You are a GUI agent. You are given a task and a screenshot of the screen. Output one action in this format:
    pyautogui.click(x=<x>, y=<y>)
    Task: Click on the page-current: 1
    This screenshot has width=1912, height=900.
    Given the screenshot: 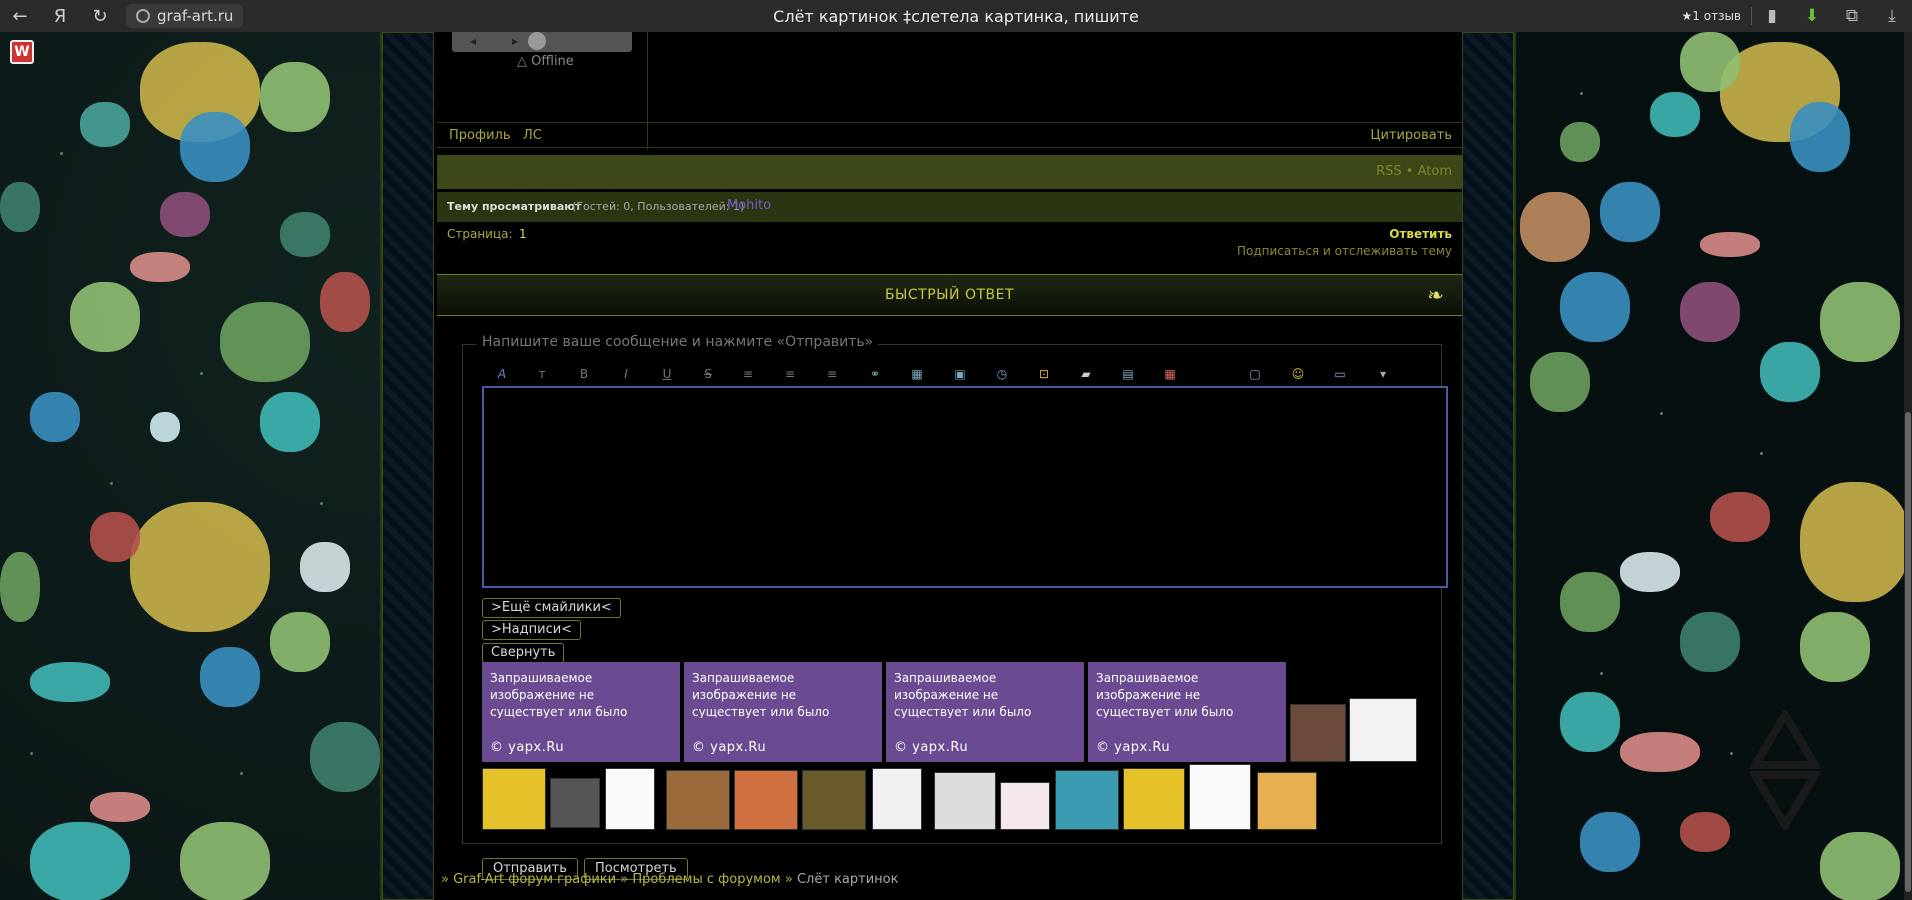 What is the action you would take?
    pyautogui.click(x=523, y=234)
    